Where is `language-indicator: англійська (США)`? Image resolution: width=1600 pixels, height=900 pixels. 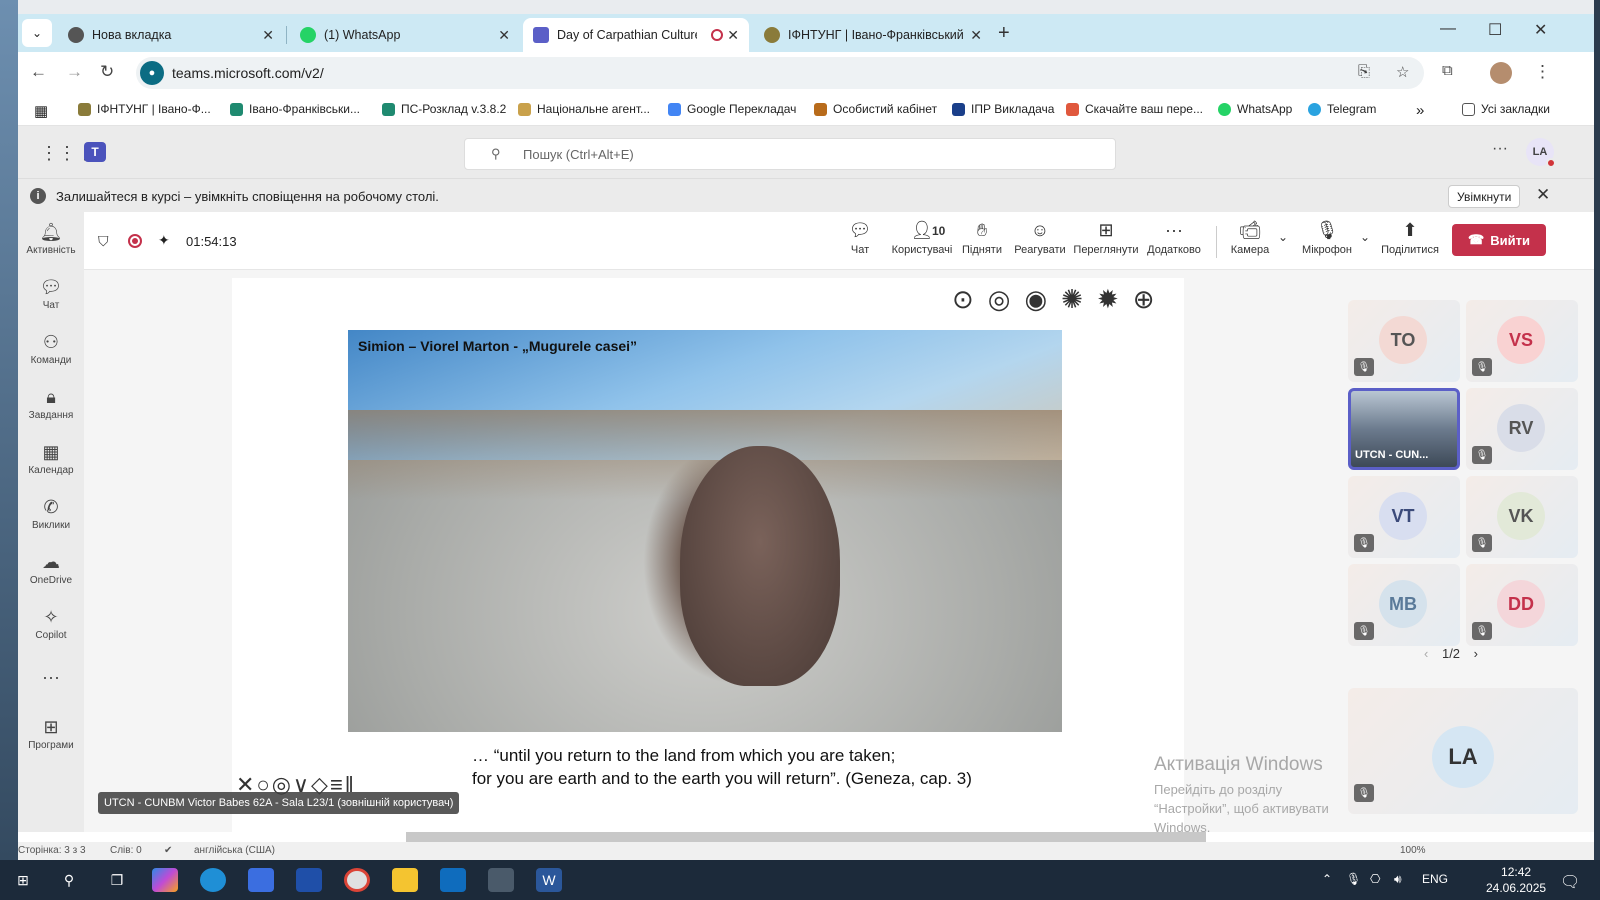
language-indicator: англійська (США) is located at coordinates (234, 850).